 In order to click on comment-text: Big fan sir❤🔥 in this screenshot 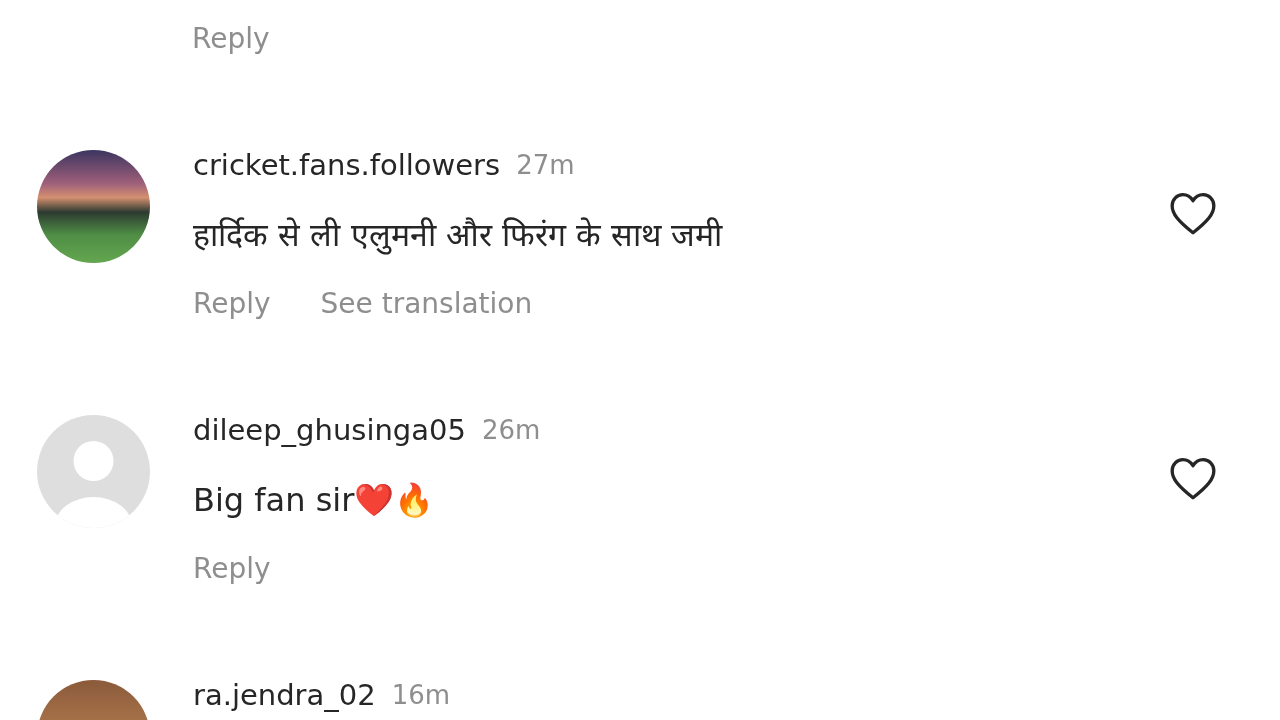, I will do `click(314, 500)`.